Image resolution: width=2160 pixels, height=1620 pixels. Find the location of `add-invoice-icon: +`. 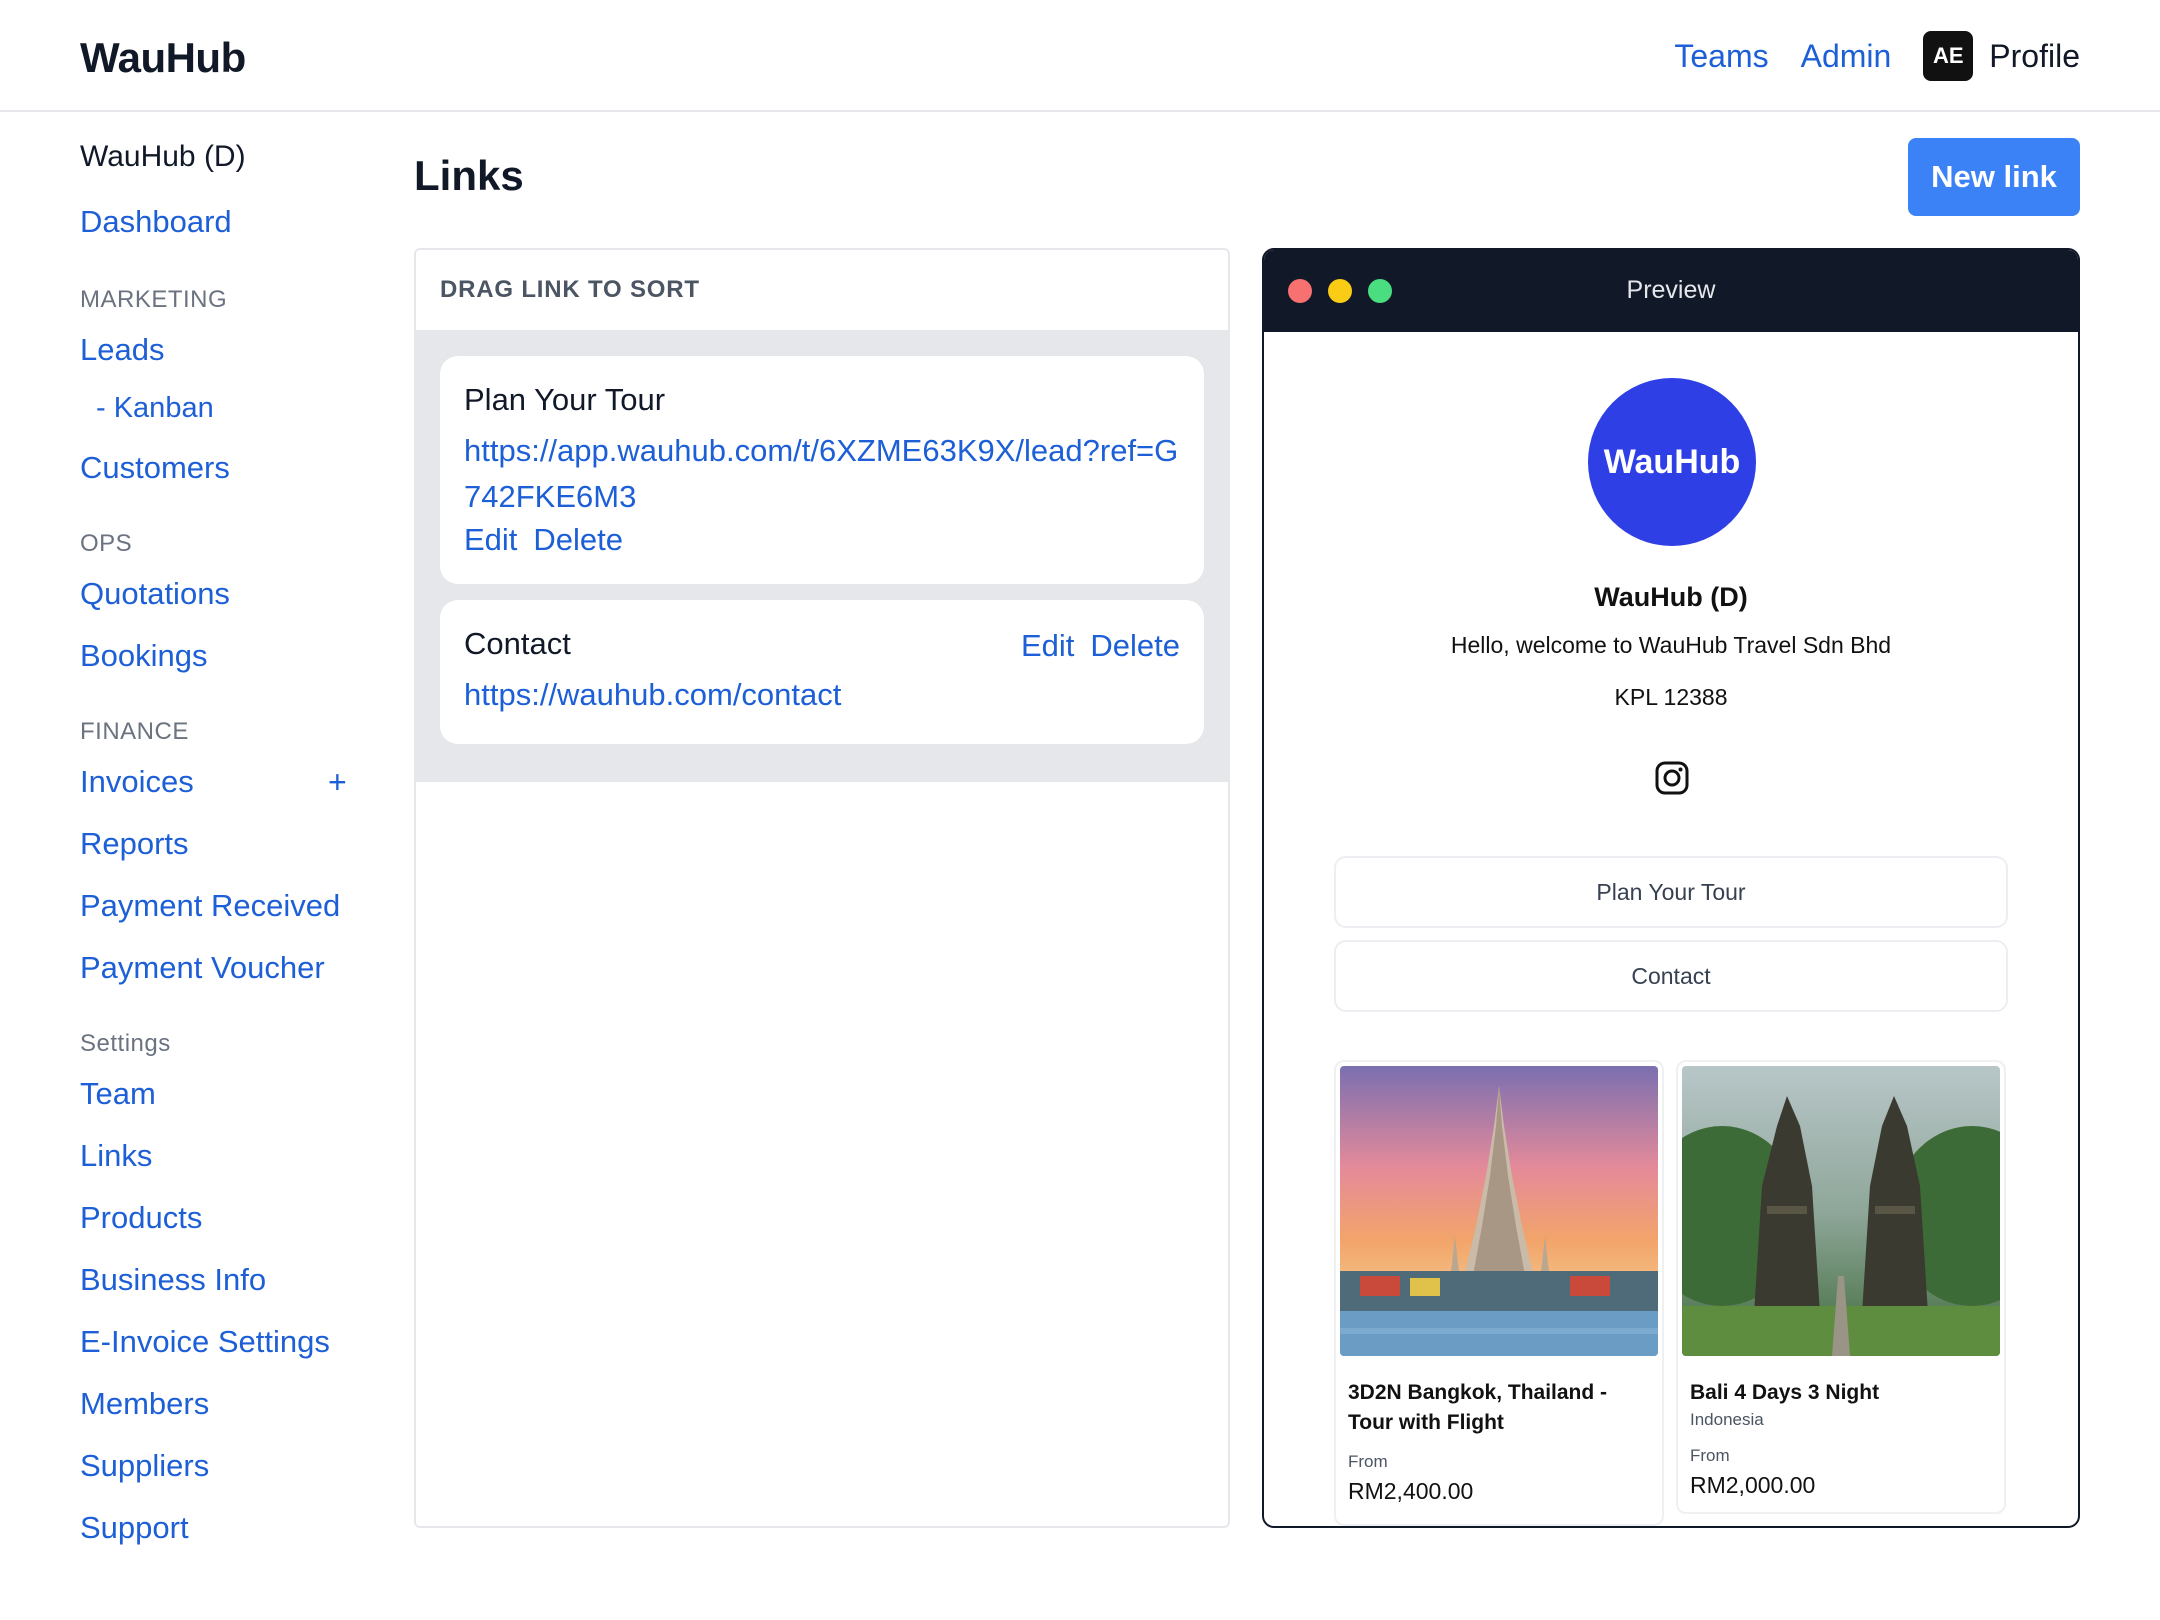

add-invoice-icon: + is located at coordinates (337, 782).